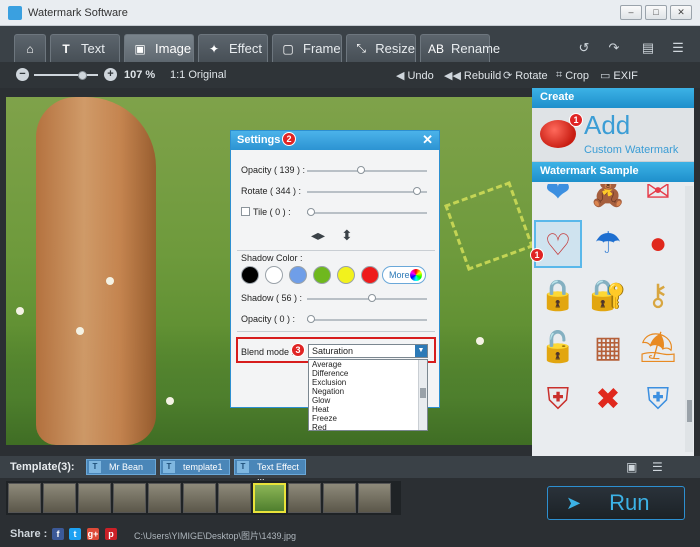 This screenshot has height=547, width=700. What do you see at coordinates (488, 226) in the screenshot?
I see `watermark-stamp` at bounding box center [488, 226].